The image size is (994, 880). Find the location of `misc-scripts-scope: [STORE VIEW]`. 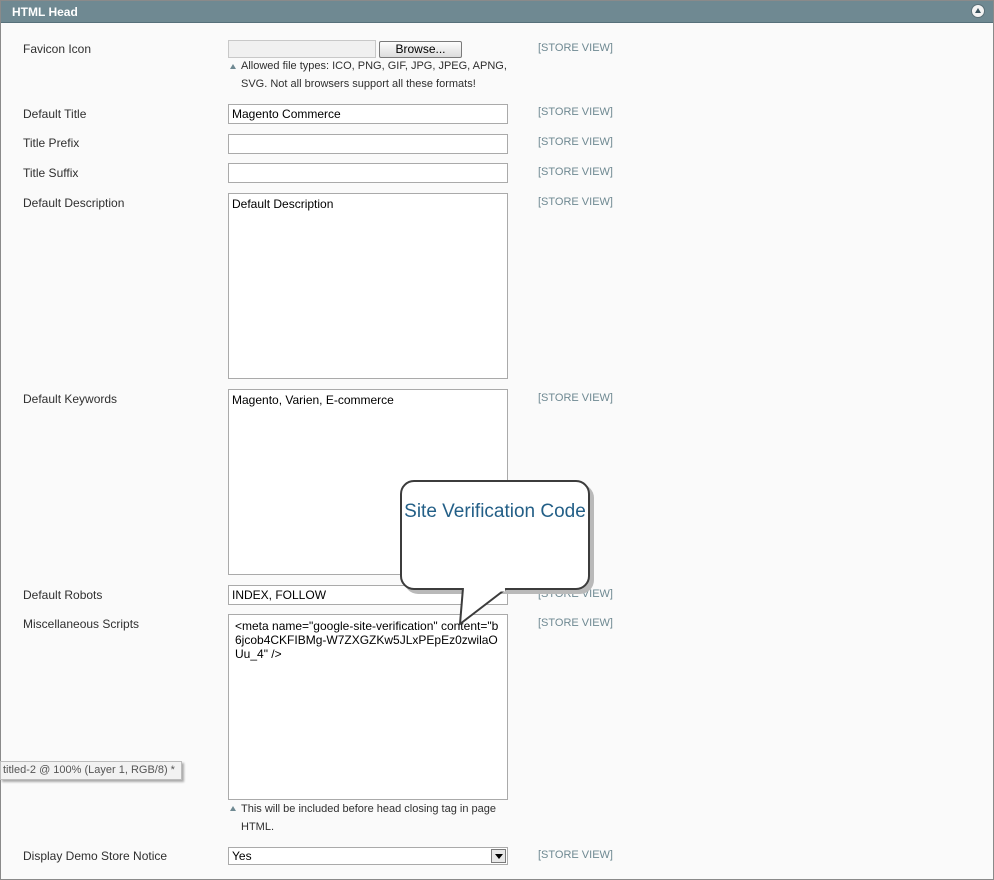

misc-scripts-scope: [STORE VIEW] is located at coordinates (575, 623).